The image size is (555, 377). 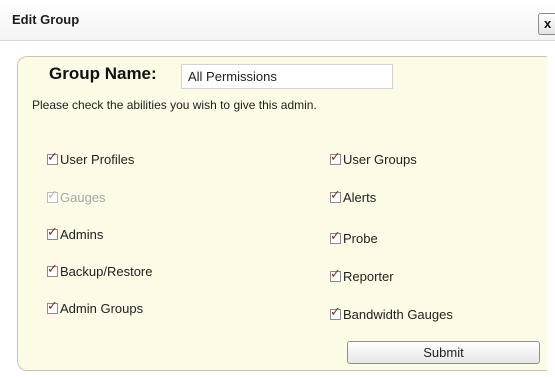 I want to click on dialog-title: Edit Group, so click(x=46, y=19).